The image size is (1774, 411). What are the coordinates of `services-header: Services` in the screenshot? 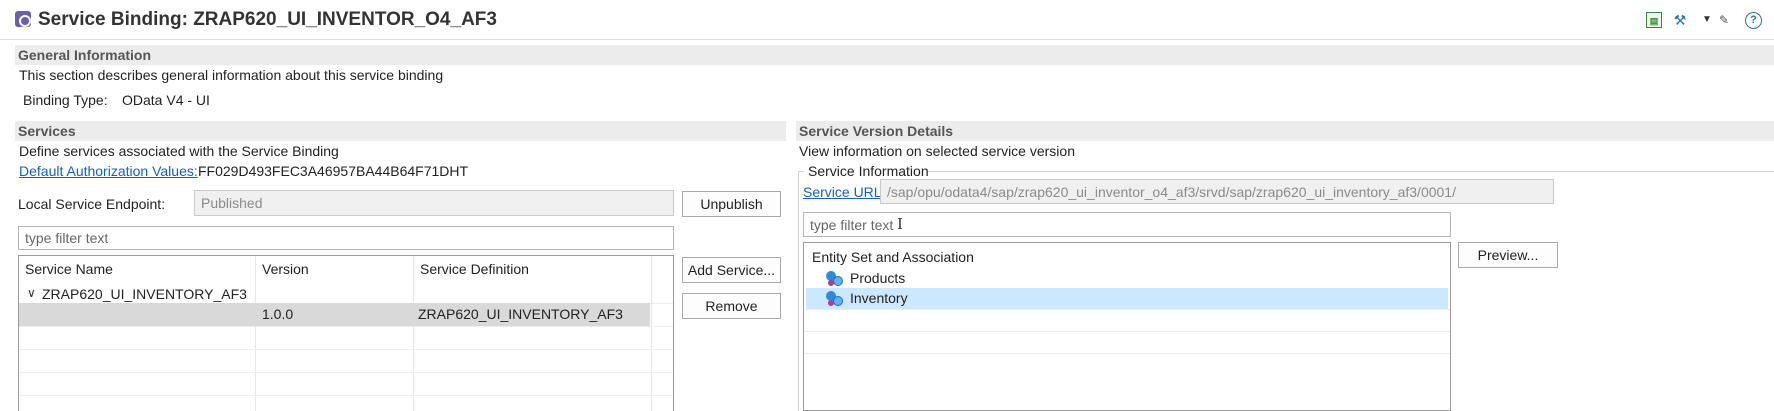 It's located at (400, 131).